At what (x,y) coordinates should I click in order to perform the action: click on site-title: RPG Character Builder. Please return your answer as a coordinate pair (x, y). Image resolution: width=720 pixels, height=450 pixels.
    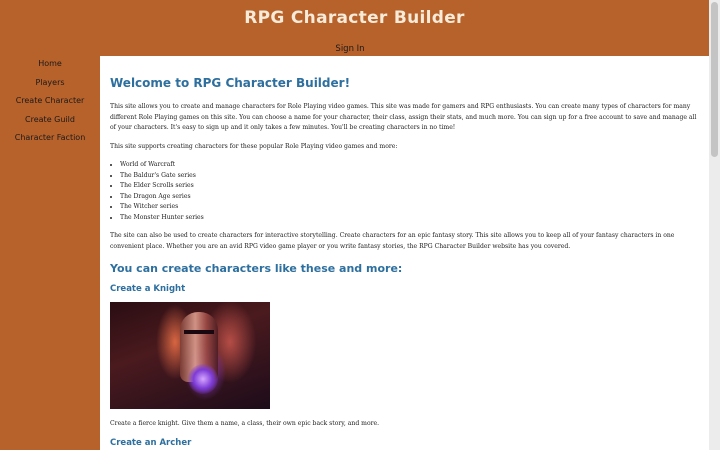
    Looking at the image, I should click on (354, 18).